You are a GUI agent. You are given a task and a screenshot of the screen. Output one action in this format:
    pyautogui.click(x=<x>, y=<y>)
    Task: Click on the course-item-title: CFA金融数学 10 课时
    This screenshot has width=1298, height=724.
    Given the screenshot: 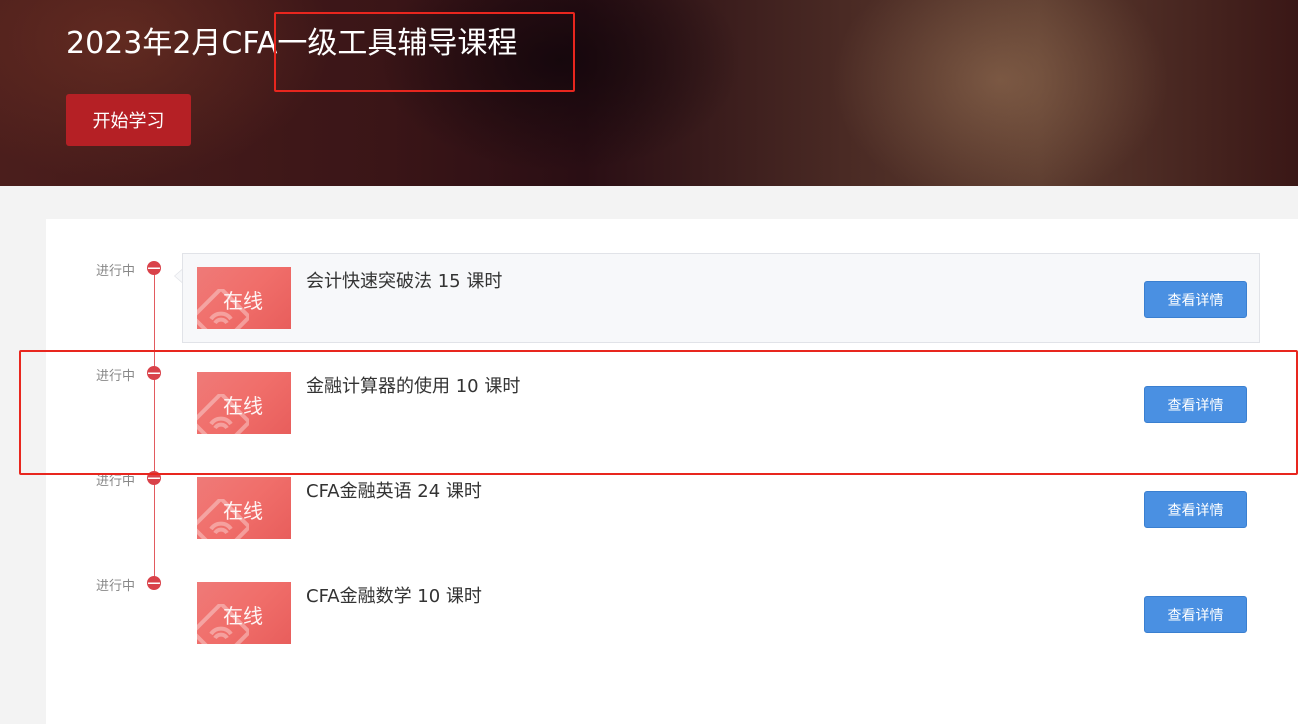 What is the action you would take?
    pyautogui.click(x=394, y=595)
    